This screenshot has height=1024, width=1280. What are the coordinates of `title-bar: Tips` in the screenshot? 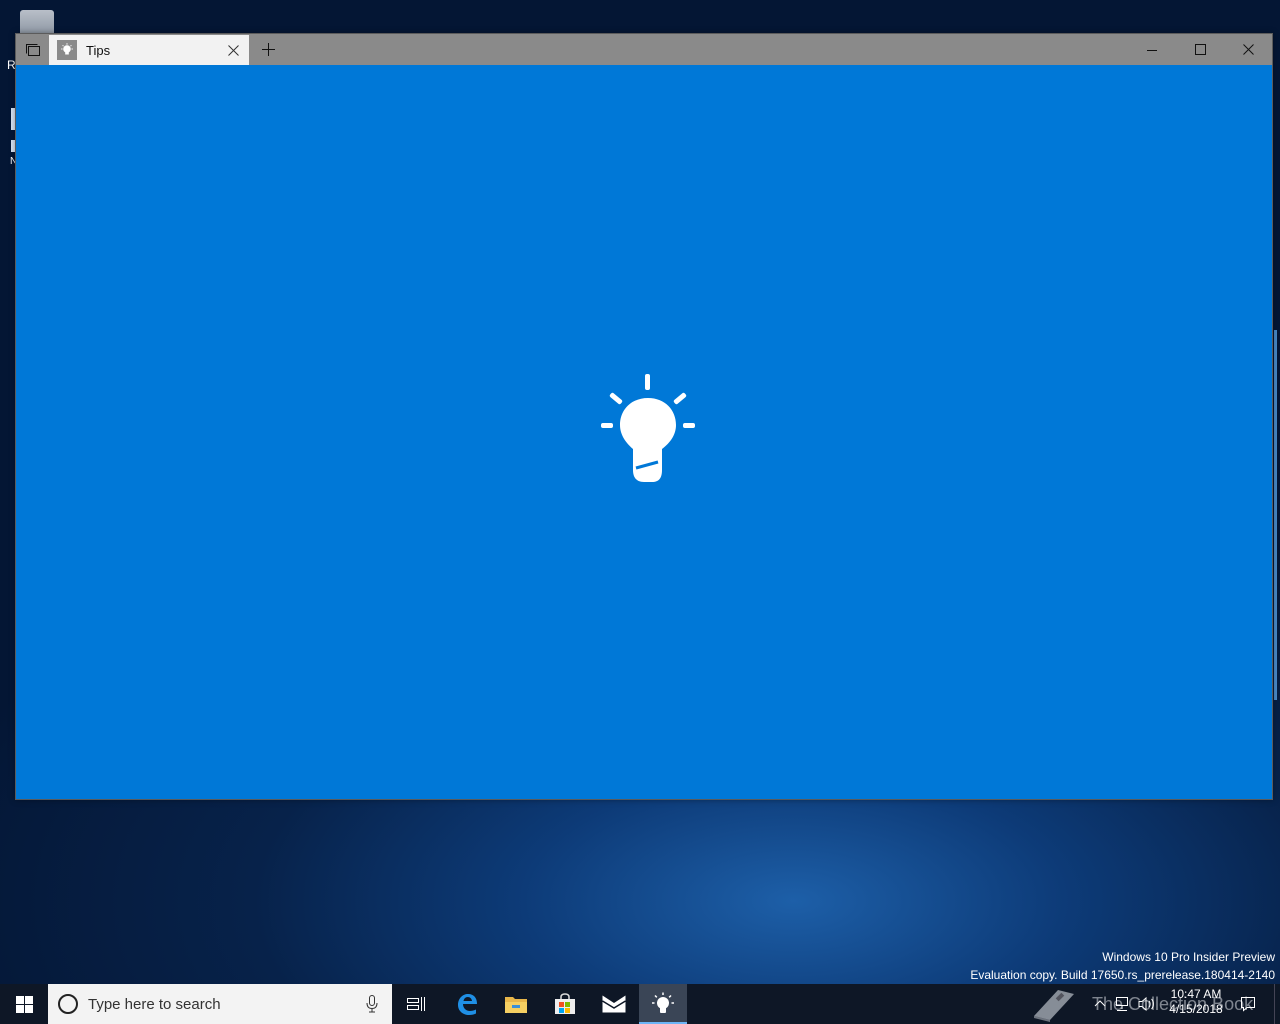 It's located at (644, 49).